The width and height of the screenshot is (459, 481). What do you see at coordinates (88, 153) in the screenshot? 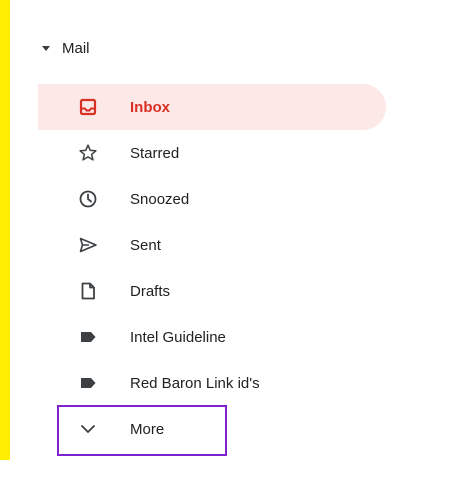
I see `star-icon` at bounding box center [88, 153].